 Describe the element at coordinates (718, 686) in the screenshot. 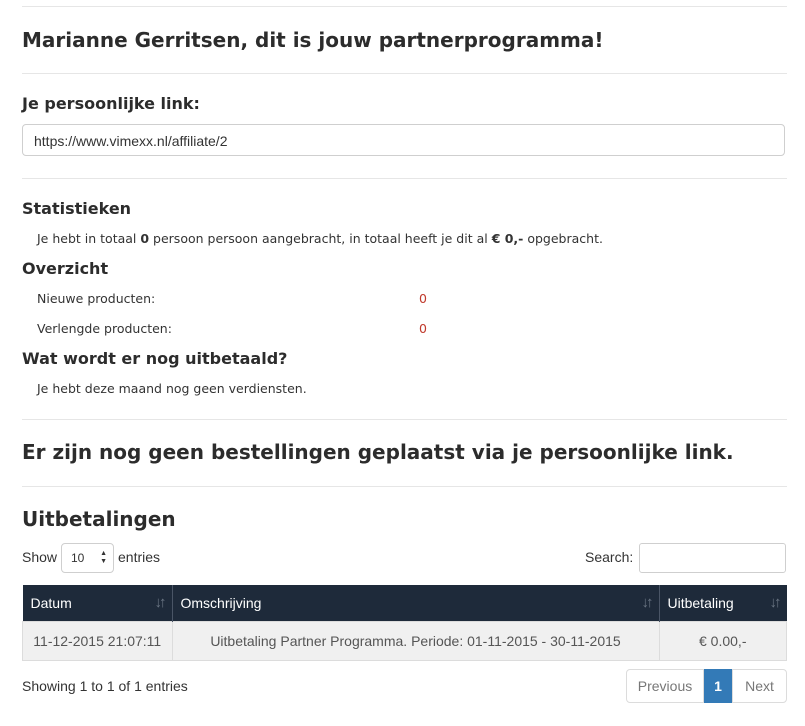

I see `pagination-page-1: 1` at that location.